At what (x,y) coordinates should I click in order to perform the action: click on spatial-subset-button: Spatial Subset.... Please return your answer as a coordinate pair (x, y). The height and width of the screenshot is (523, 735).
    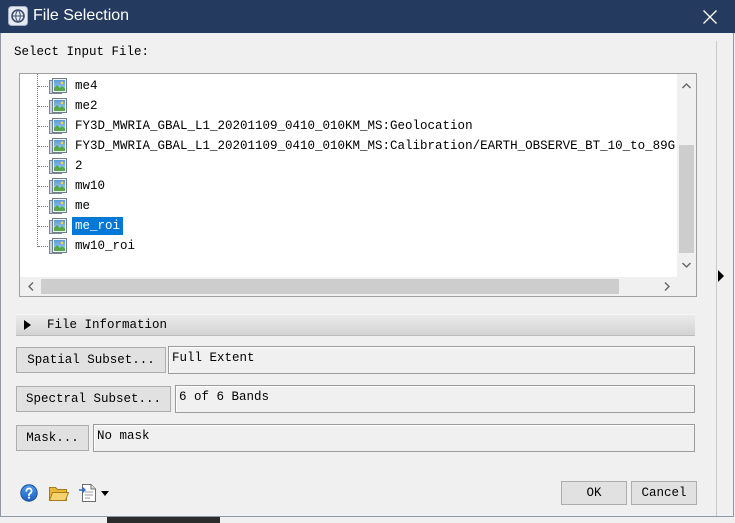
    Looking at the image, I should click on (91, 360).